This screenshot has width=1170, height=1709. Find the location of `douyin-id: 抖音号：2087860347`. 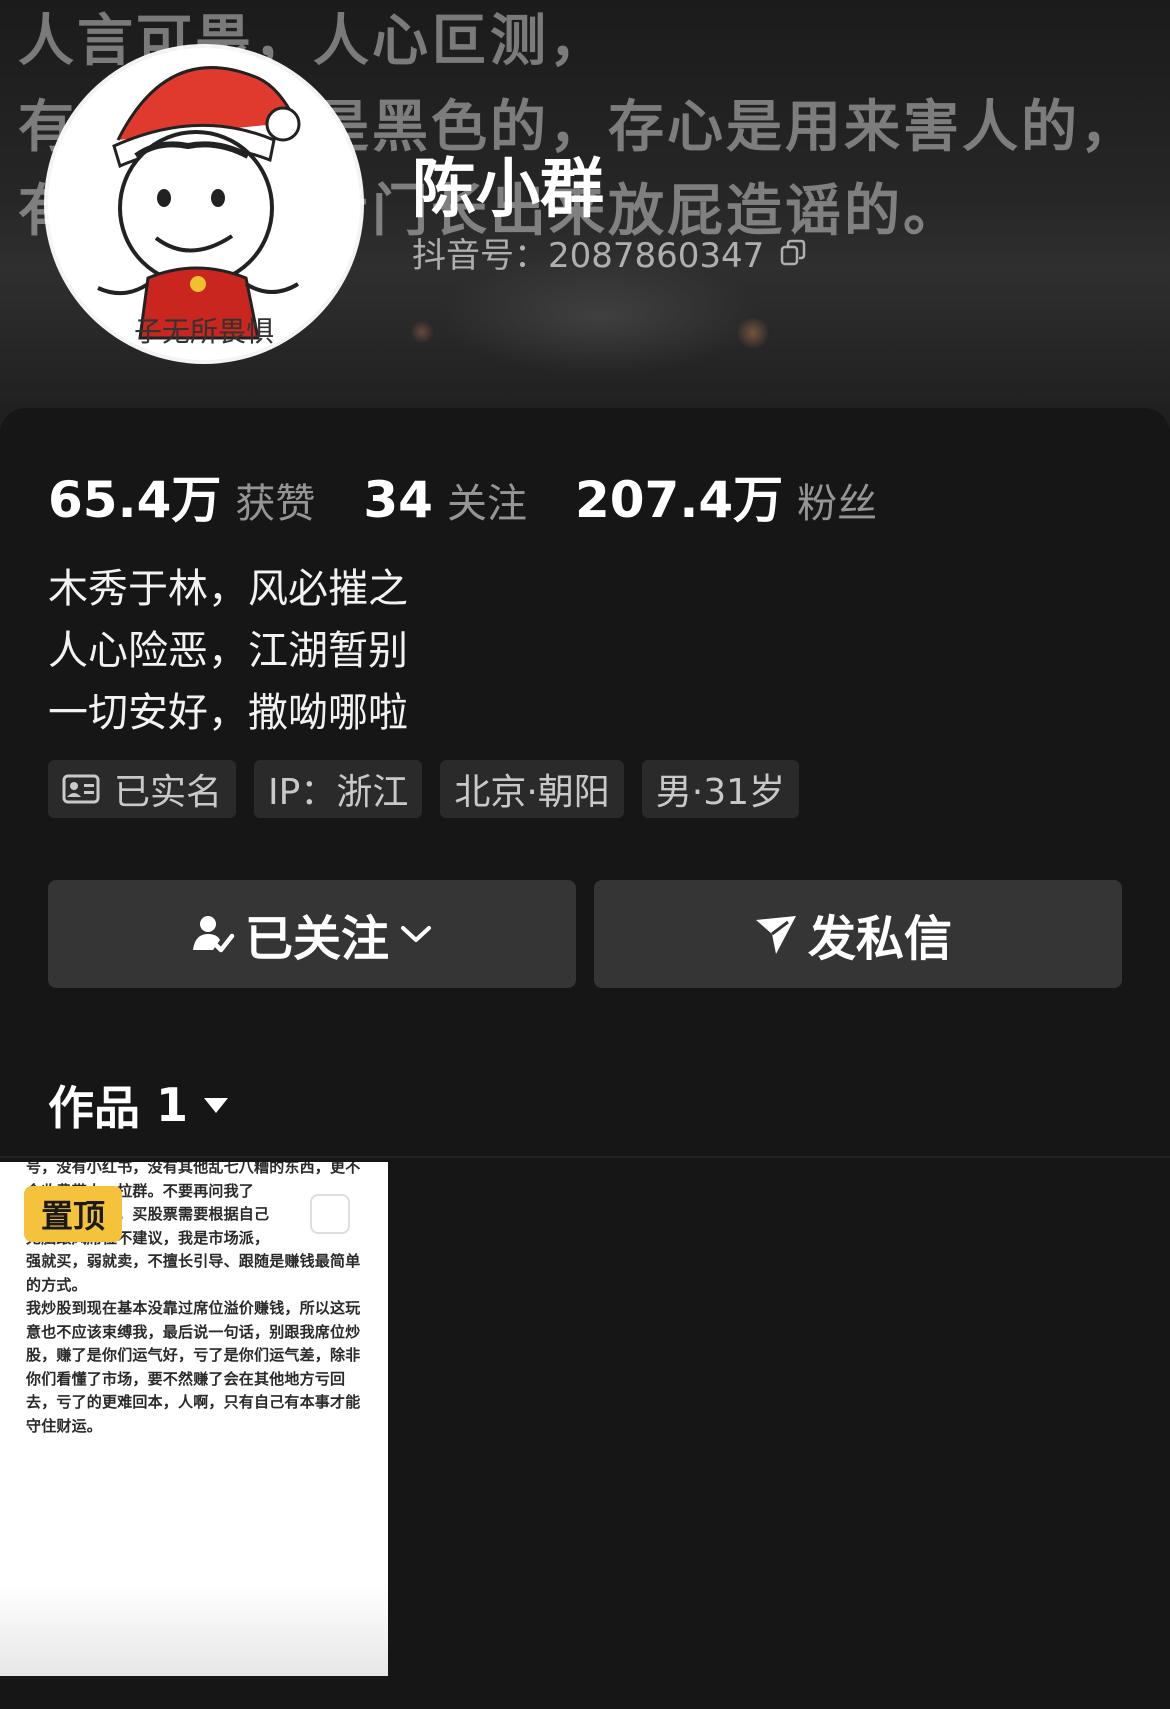

douyin-id: 抖音号：2087860347 is located at coordinates (610, 252).